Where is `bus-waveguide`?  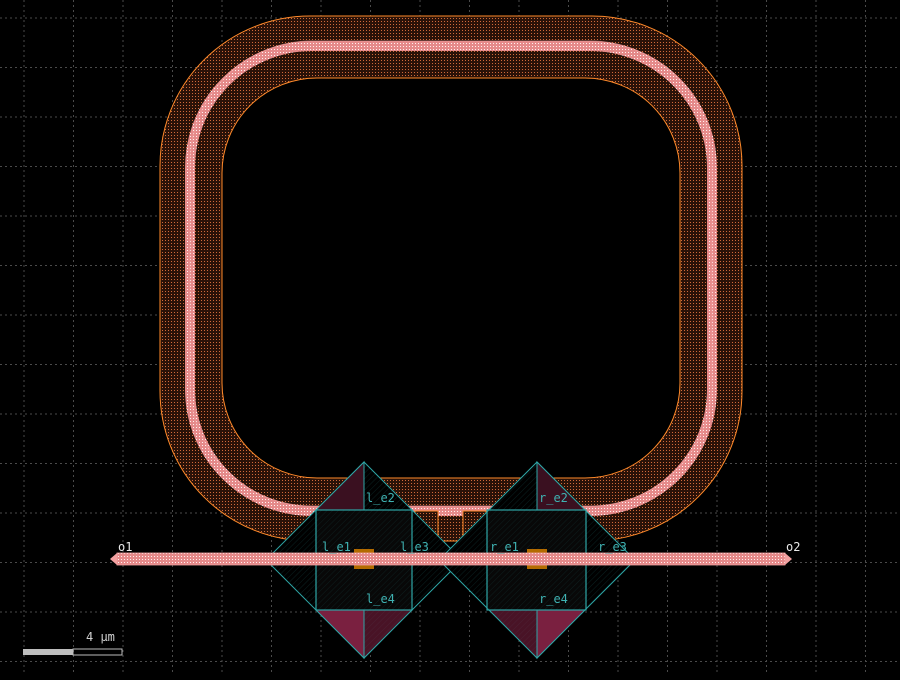
bus-waveguide is located at coordinates (451, 559).